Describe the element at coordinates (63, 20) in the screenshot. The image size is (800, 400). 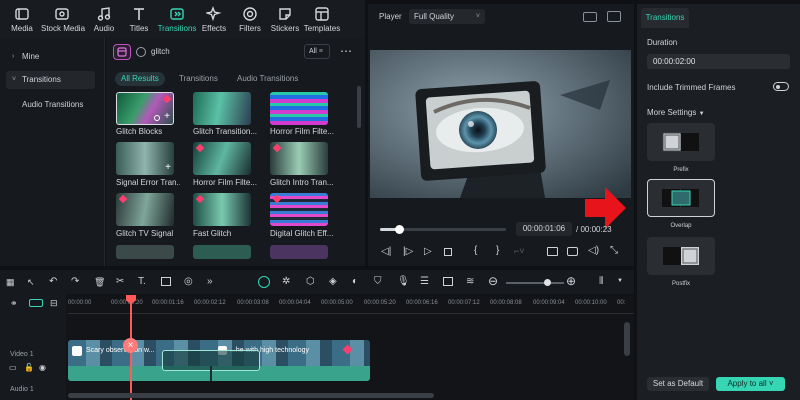
I see `toolbar-stock-media: Stock Media` at that location.